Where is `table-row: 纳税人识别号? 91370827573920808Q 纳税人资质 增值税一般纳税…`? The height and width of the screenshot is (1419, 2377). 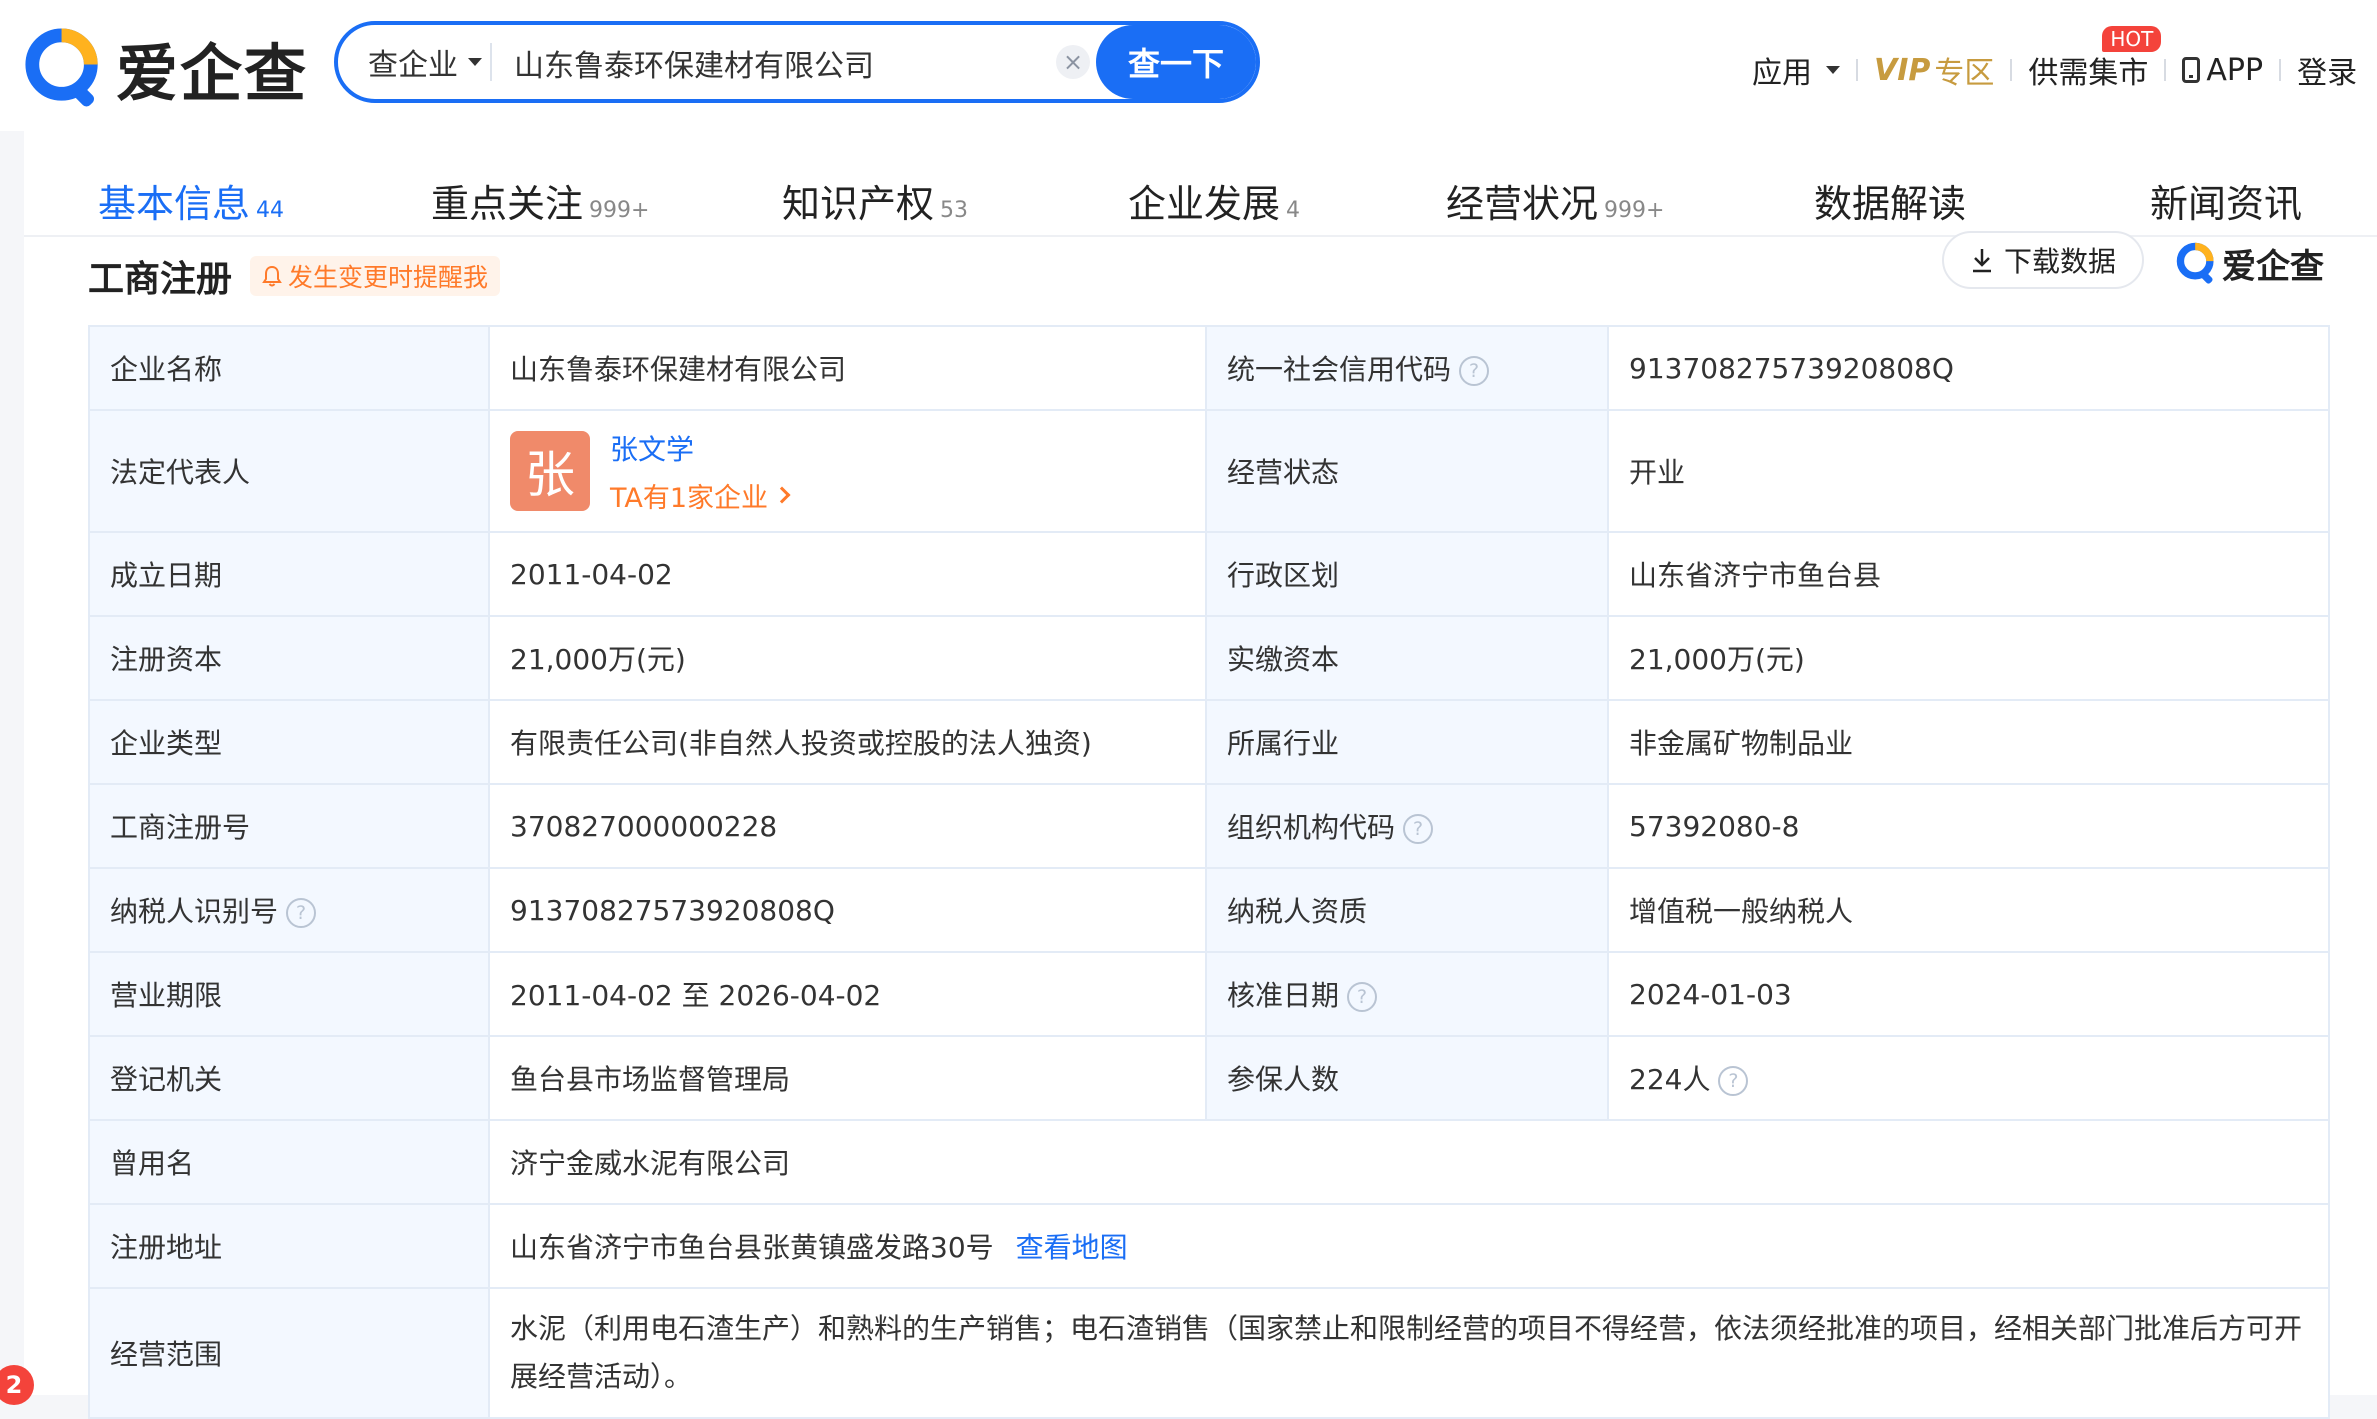
table-row: 纳税人识别号? 91370827573920808Q 纳税人资质 增值税一般纳税… is located at coordinates (1209, 910).